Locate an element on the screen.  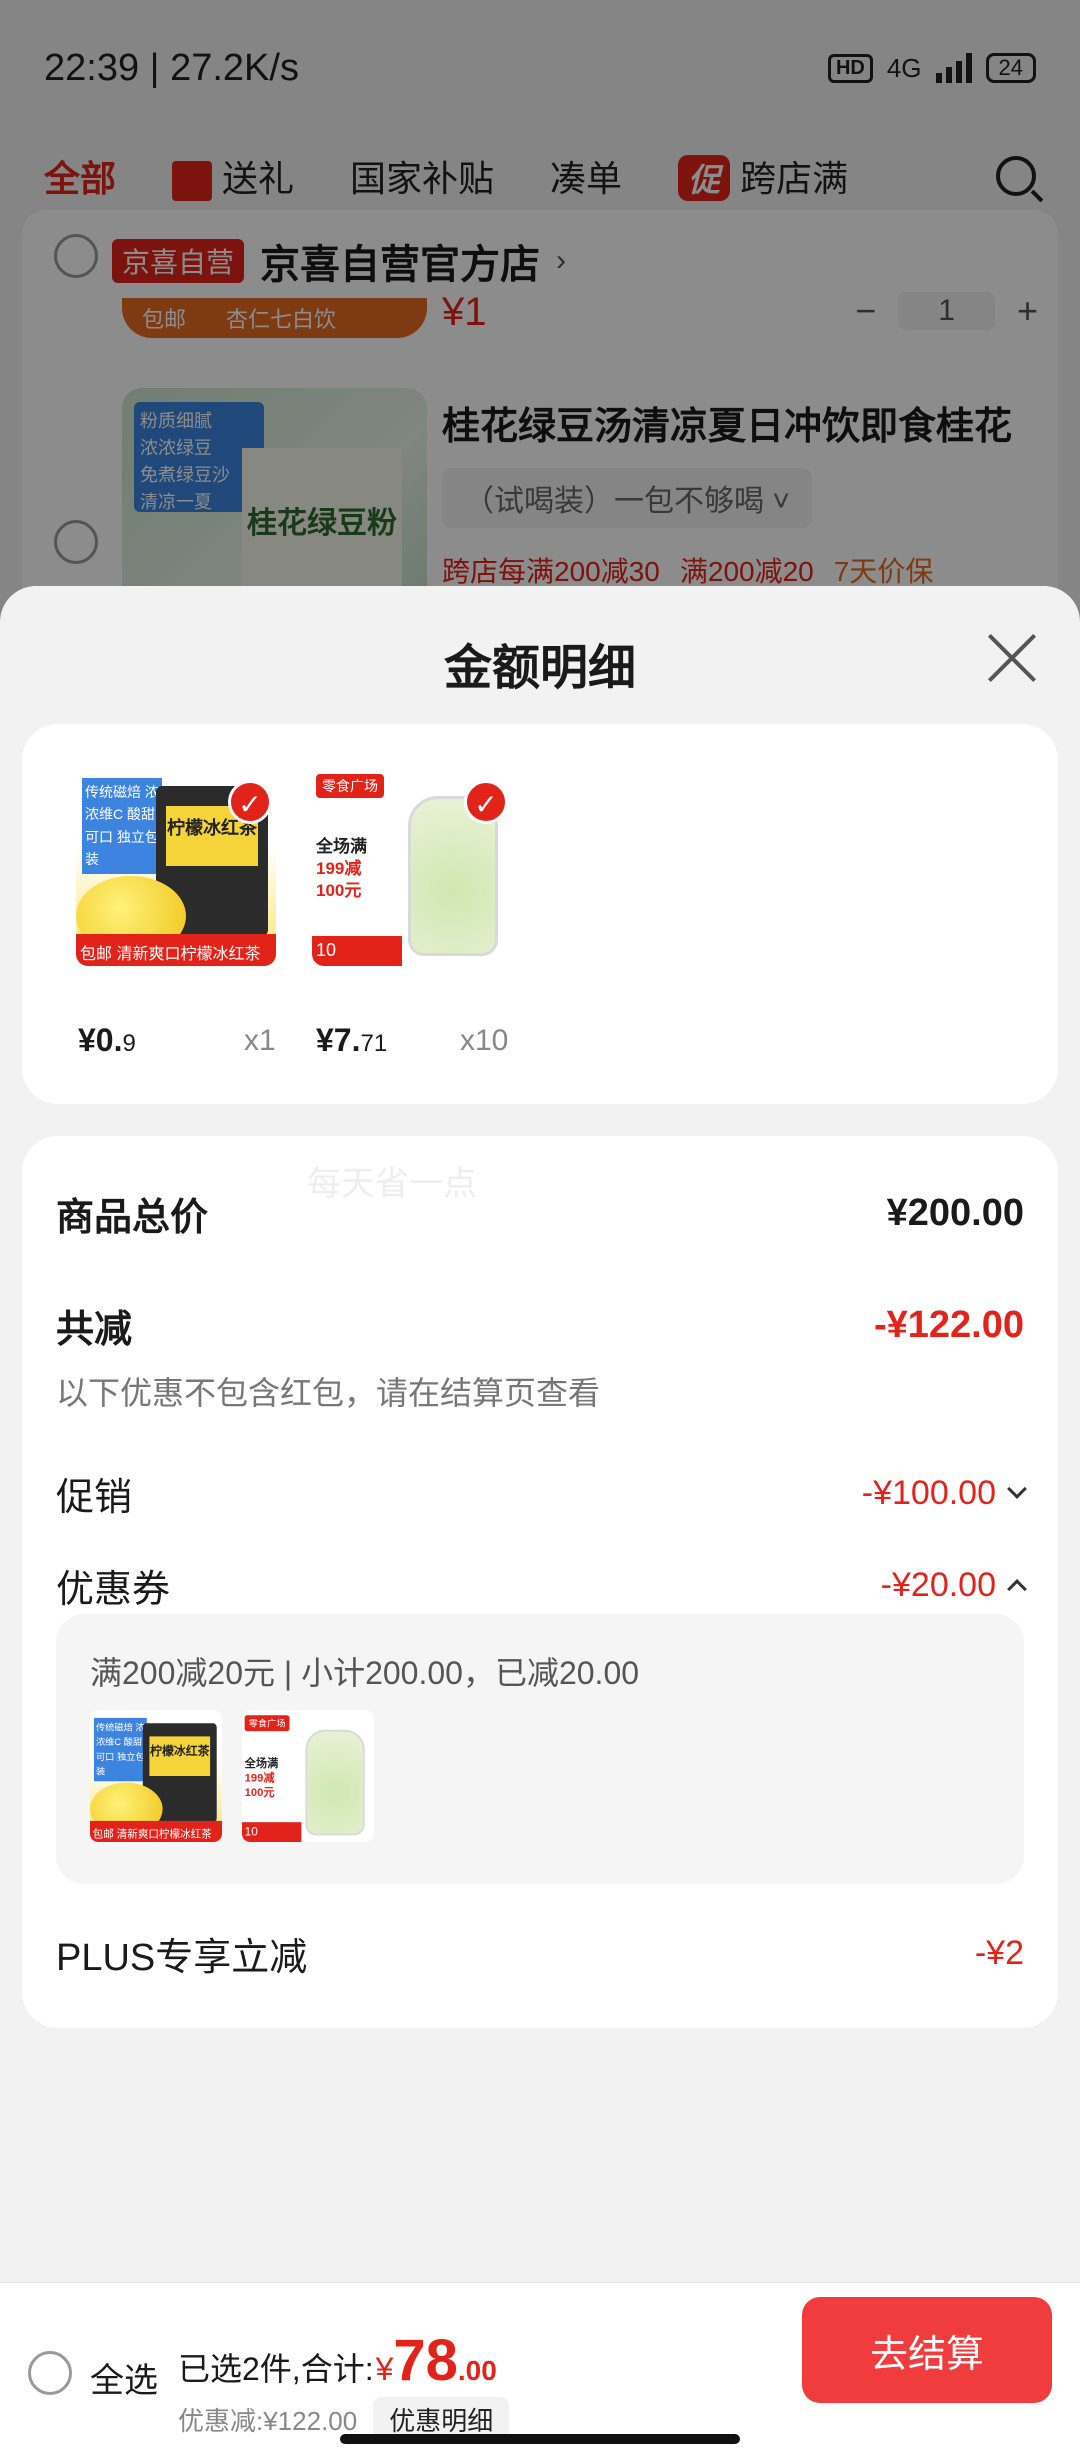
saved-row: 共减 -¥122.00 is located at coordinates (540, 1327).